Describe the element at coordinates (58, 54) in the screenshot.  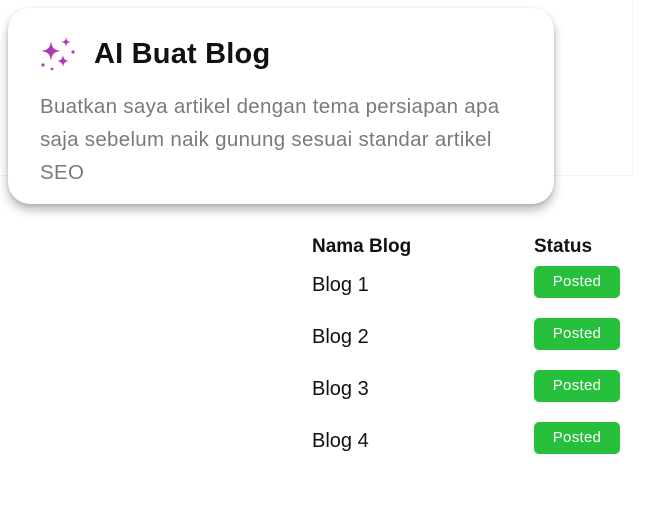
I see `sparkles-icon` at that location.